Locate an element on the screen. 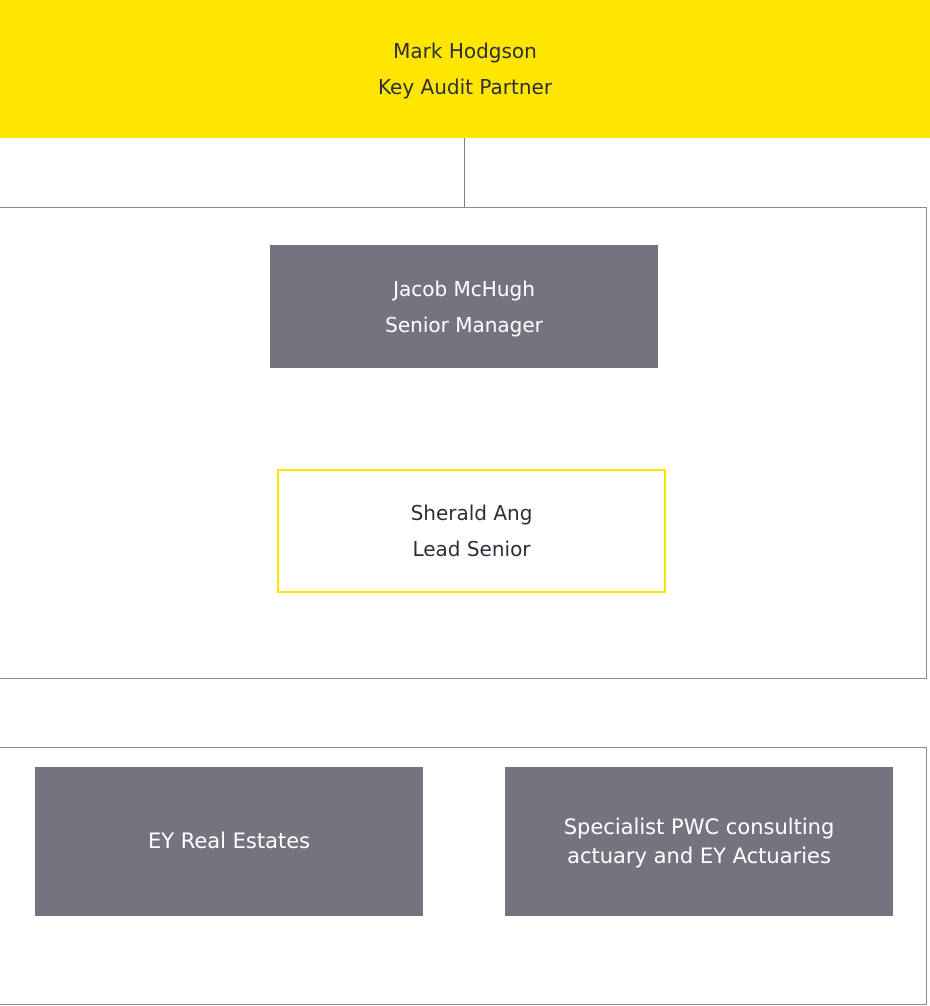  lead-senior-role: Lead Senior is located at coordinates (471, 549).